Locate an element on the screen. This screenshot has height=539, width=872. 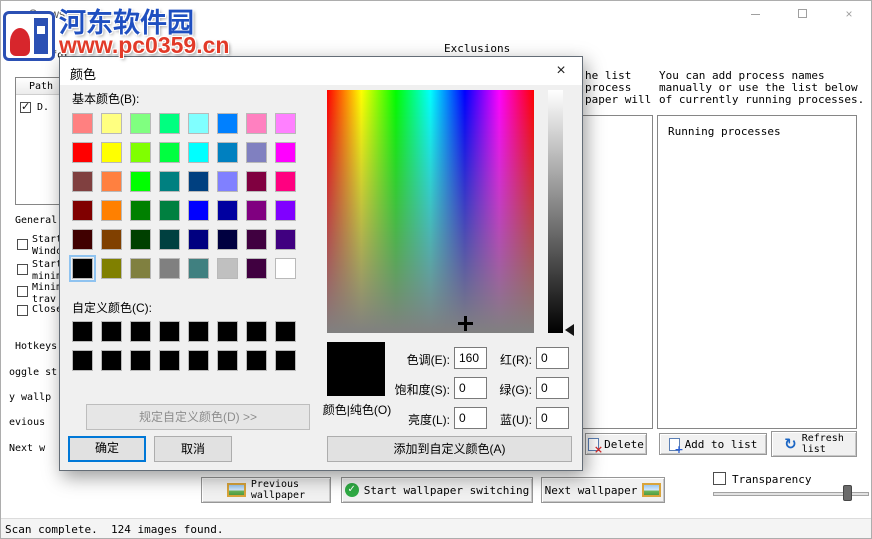
luminance-input is located at coordinates (470, 418).